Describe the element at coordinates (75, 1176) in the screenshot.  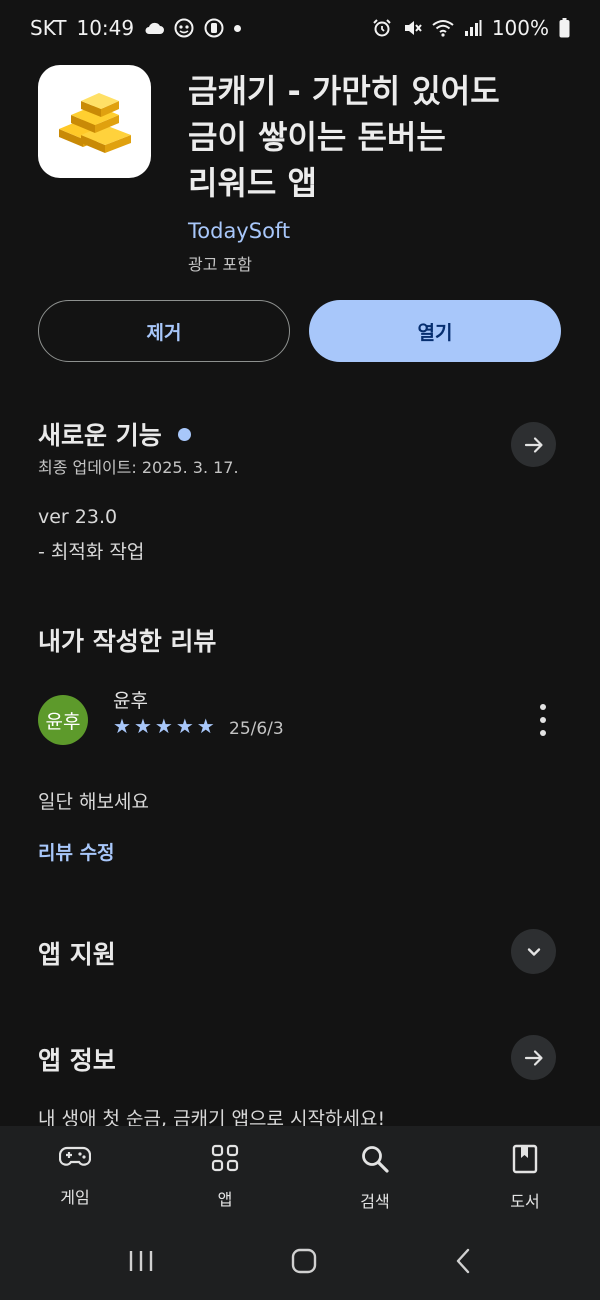
I see `nav-item-games: 게임` at that location.